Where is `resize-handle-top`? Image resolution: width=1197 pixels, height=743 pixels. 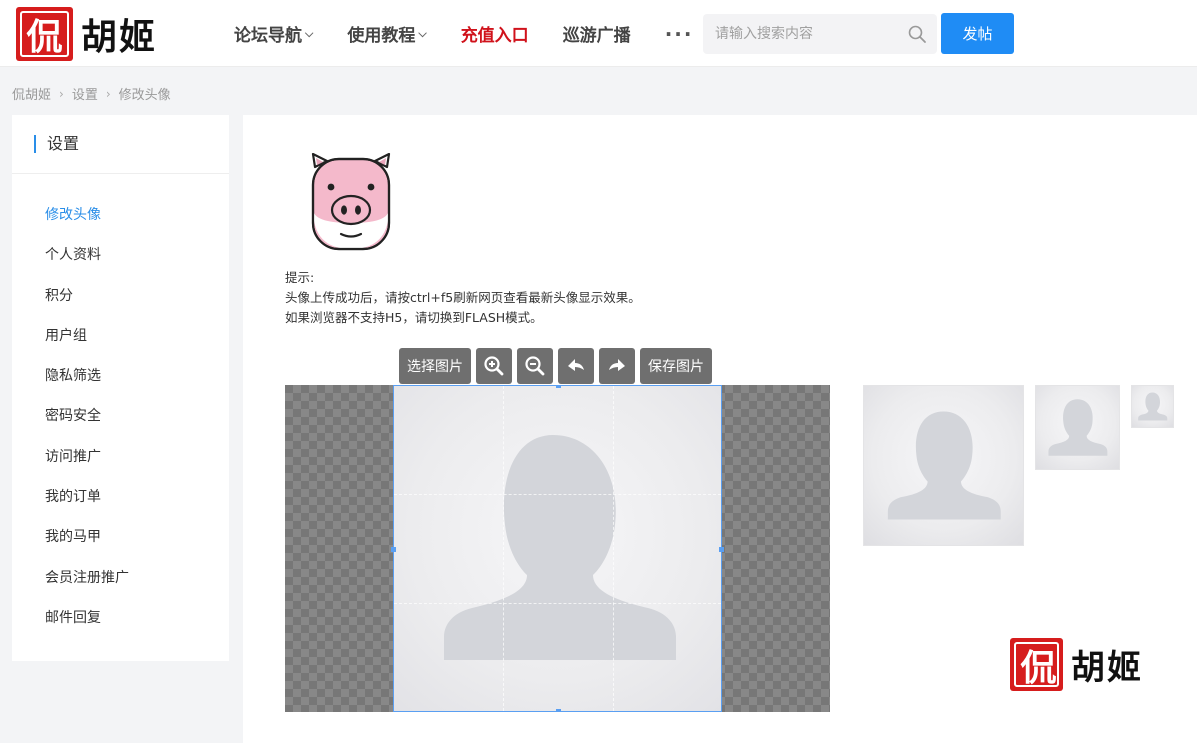 resize-handle-top is located at coordinates (558, 386).